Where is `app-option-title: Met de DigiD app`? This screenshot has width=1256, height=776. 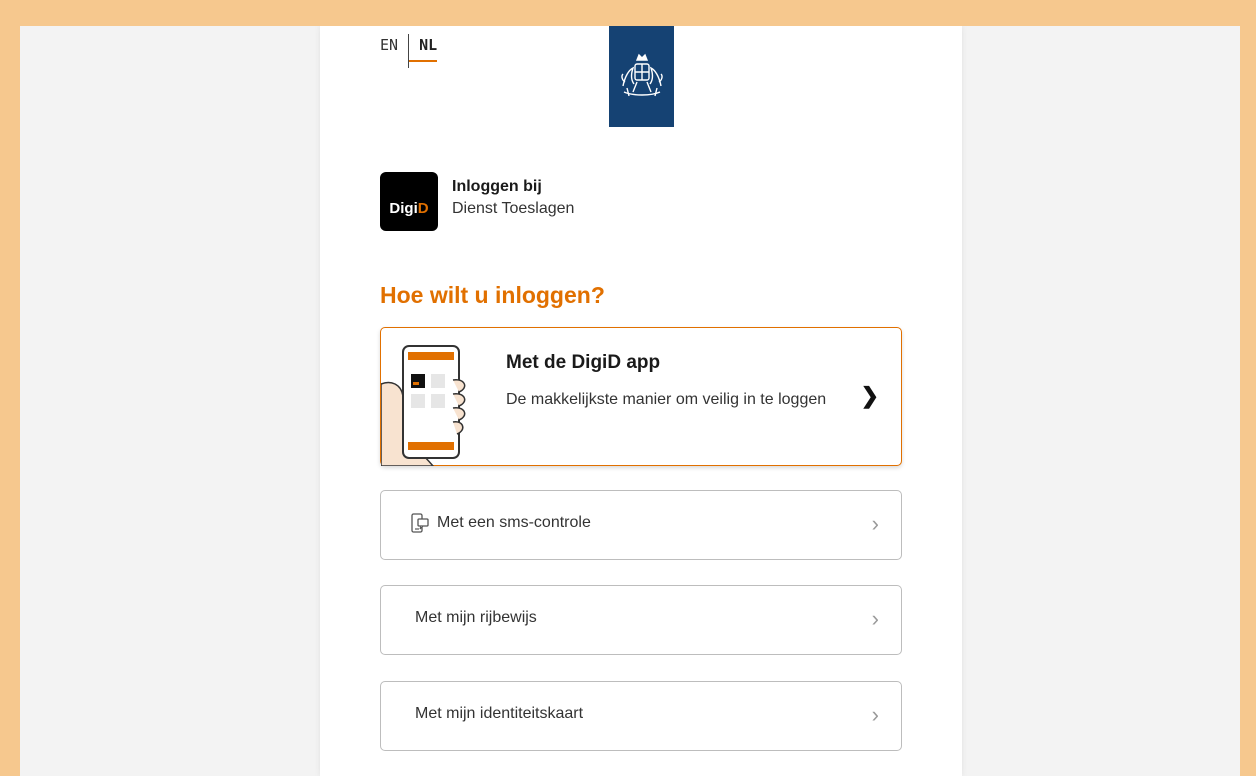 app-option-title: Met de DigiD app is located at coordinates (583, 362).